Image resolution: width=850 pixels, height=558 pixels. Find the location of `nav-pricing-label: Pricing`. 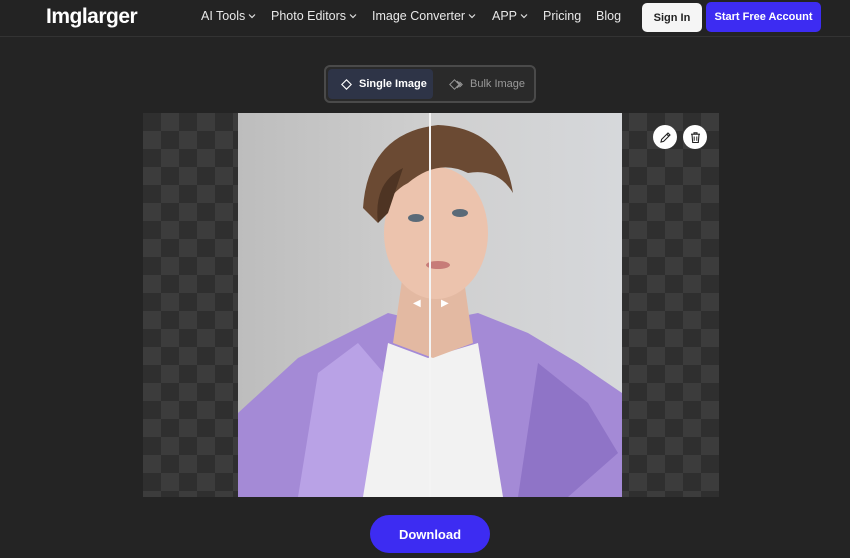

nav-pricing-label: Pricing is located at coordinates (562, 16).